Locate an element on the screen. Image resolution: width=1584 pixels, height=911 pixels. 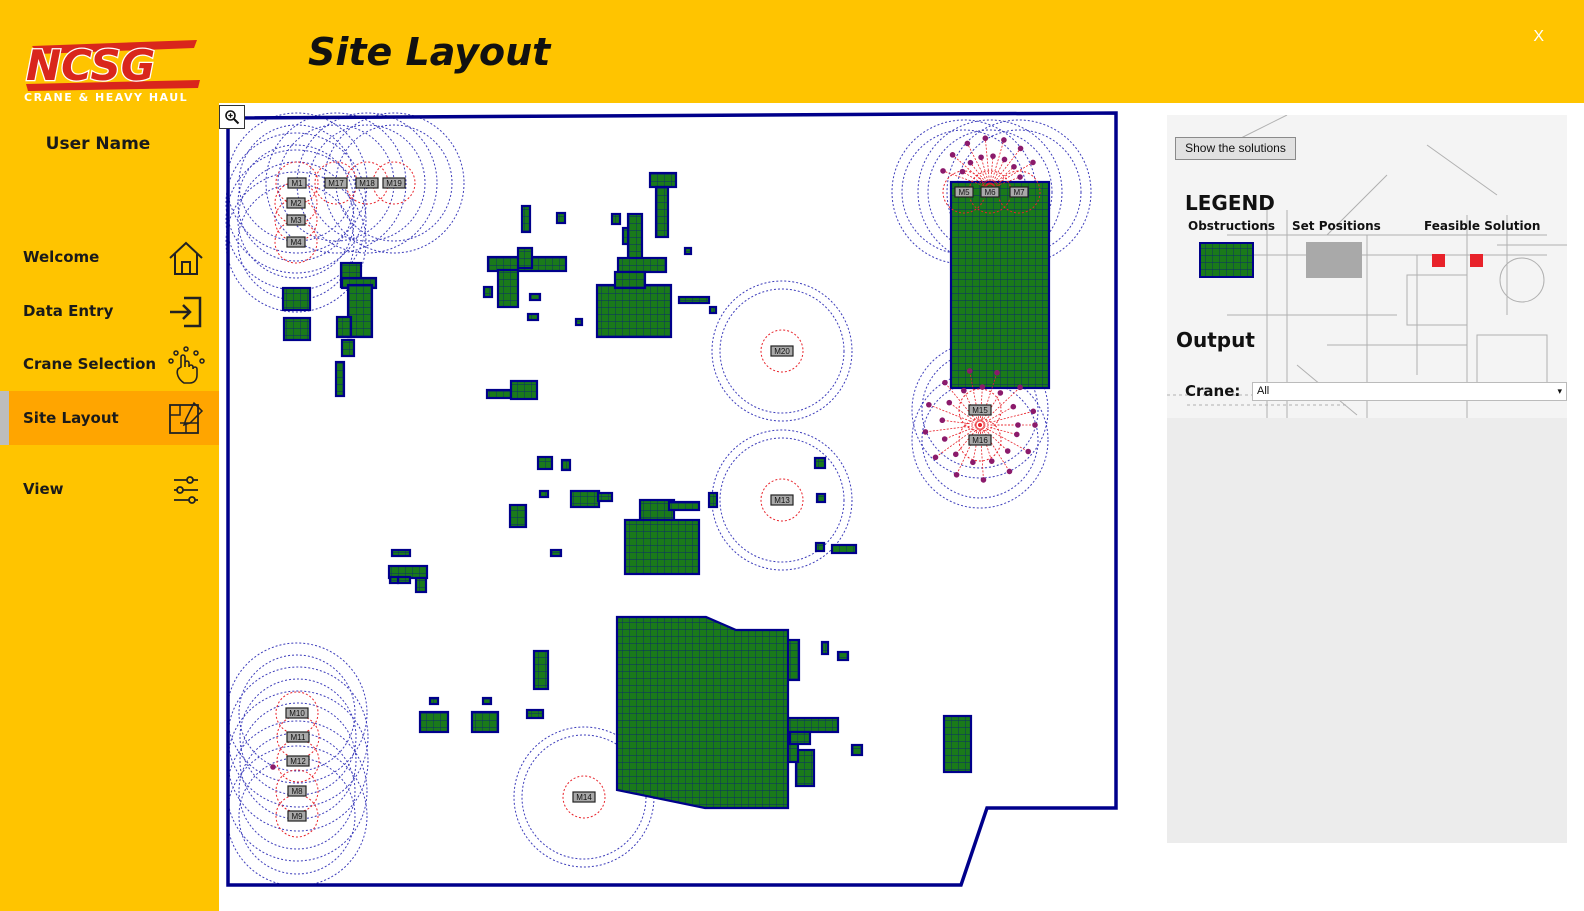
nav-site-layout: Site Layout is located at coordinates (109, 418).